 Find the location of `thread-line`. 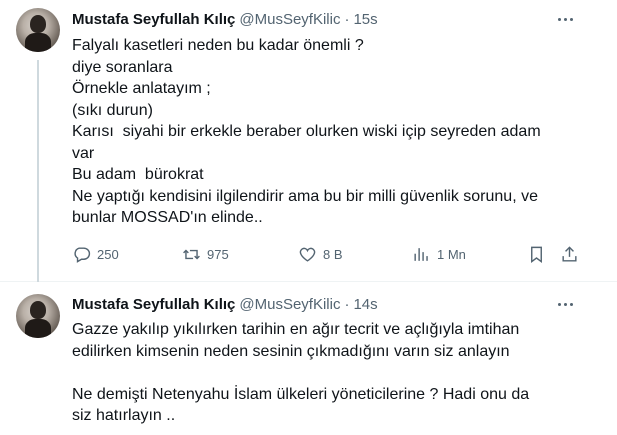

thread-line is located at coordinates (38, 171).